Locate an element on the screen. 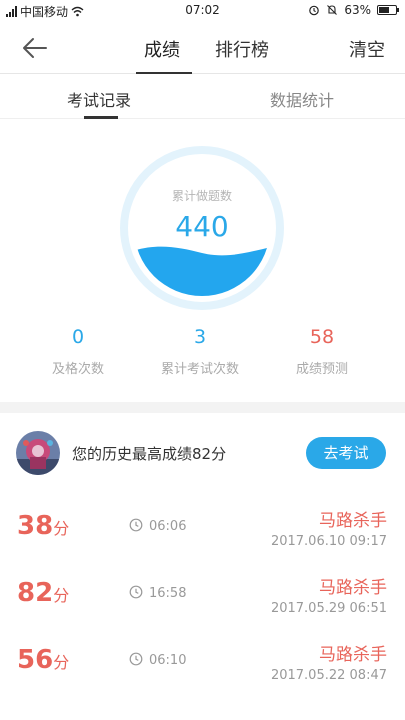 This screenshot has height=720, width=405. tab-leaderboard: 排行榜 is located at coordinates (242, 49).